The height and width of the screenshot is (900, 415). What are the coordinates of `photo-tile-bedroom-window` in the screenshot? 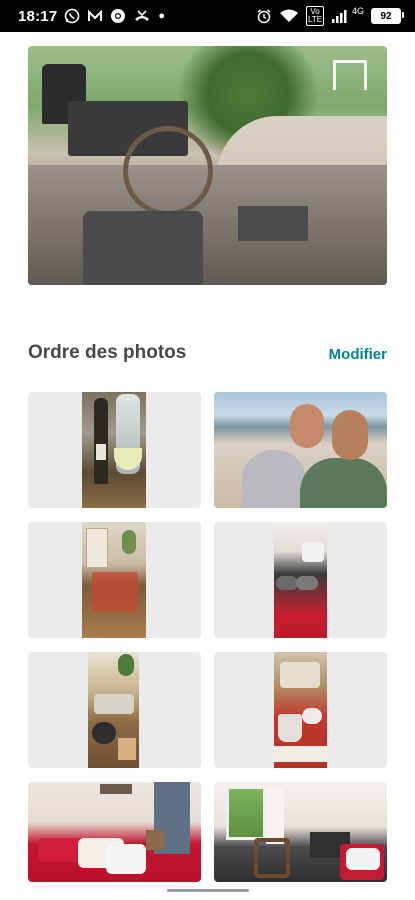 It's located at (300, 832).